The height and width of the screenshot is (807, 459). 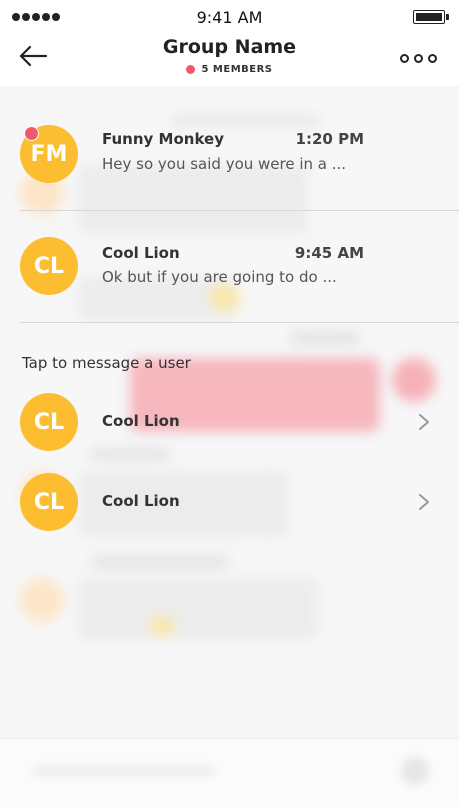 What do you see at coordinates (141, 253) in the screenshot?
I see `conversation-name: Cool Lion` at bounding box center [141, 253].